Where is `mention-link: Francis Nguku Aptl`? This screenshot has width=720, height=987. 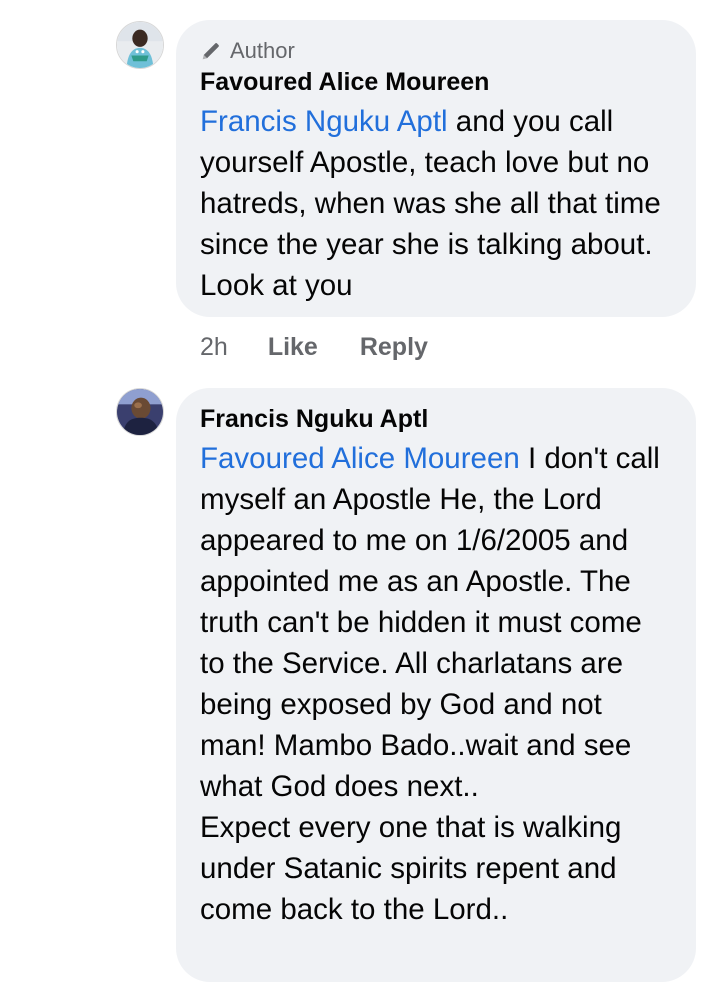
mention-link: Francis Nguku Aptl is located at coordinates (324, 121).